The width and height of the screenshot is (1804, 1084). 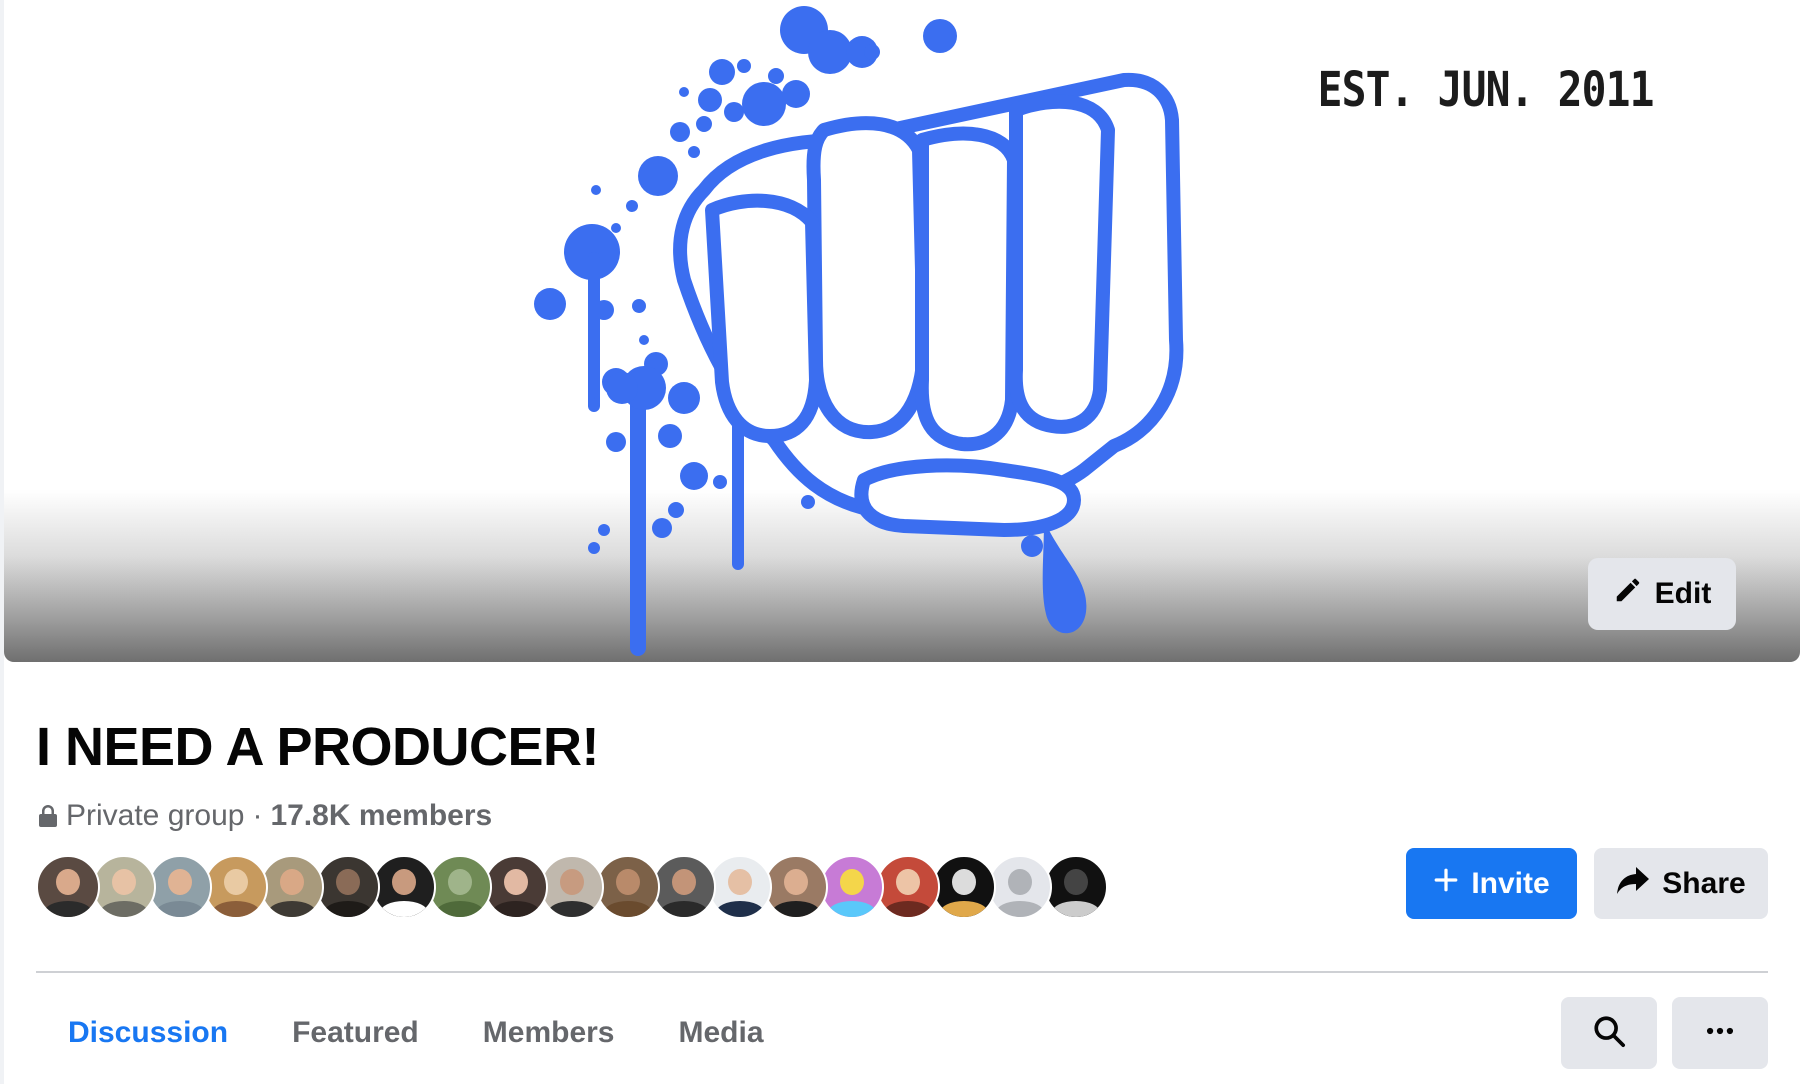 I want to click on tab-discussion-label: Discussion, so click(x=148, y=1032).